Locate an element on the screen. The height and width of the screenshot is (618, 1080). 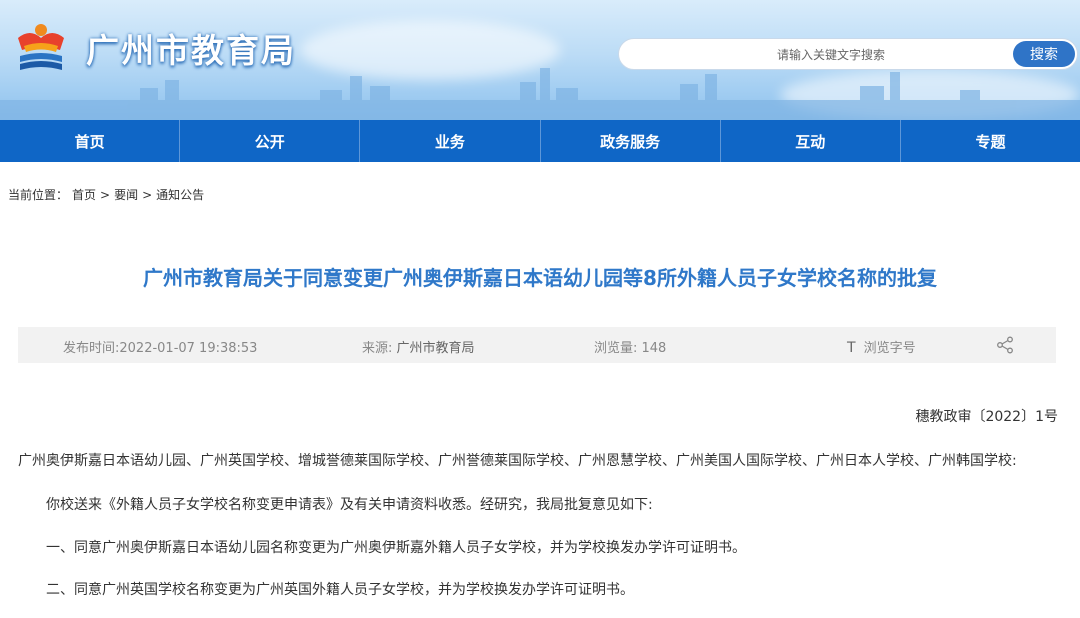
breadcrumb-home: 首页 is located at coordinates (84, 194).